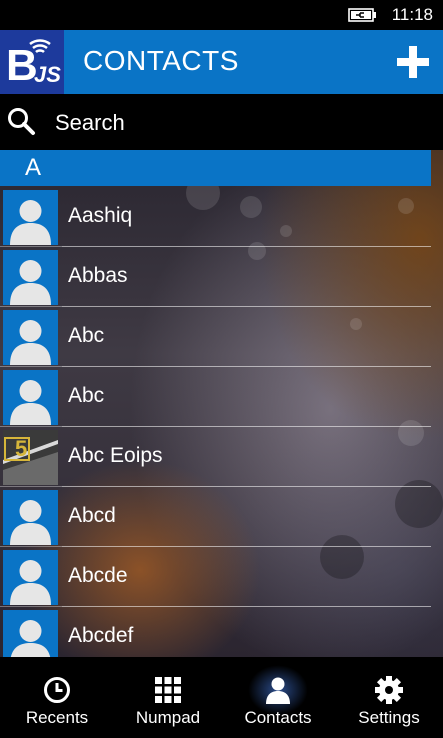 Image resolution: width=443 pixels, height=738 pixels. I want to click on contact-row: 5 Abc Eoips, so click(215, 457).